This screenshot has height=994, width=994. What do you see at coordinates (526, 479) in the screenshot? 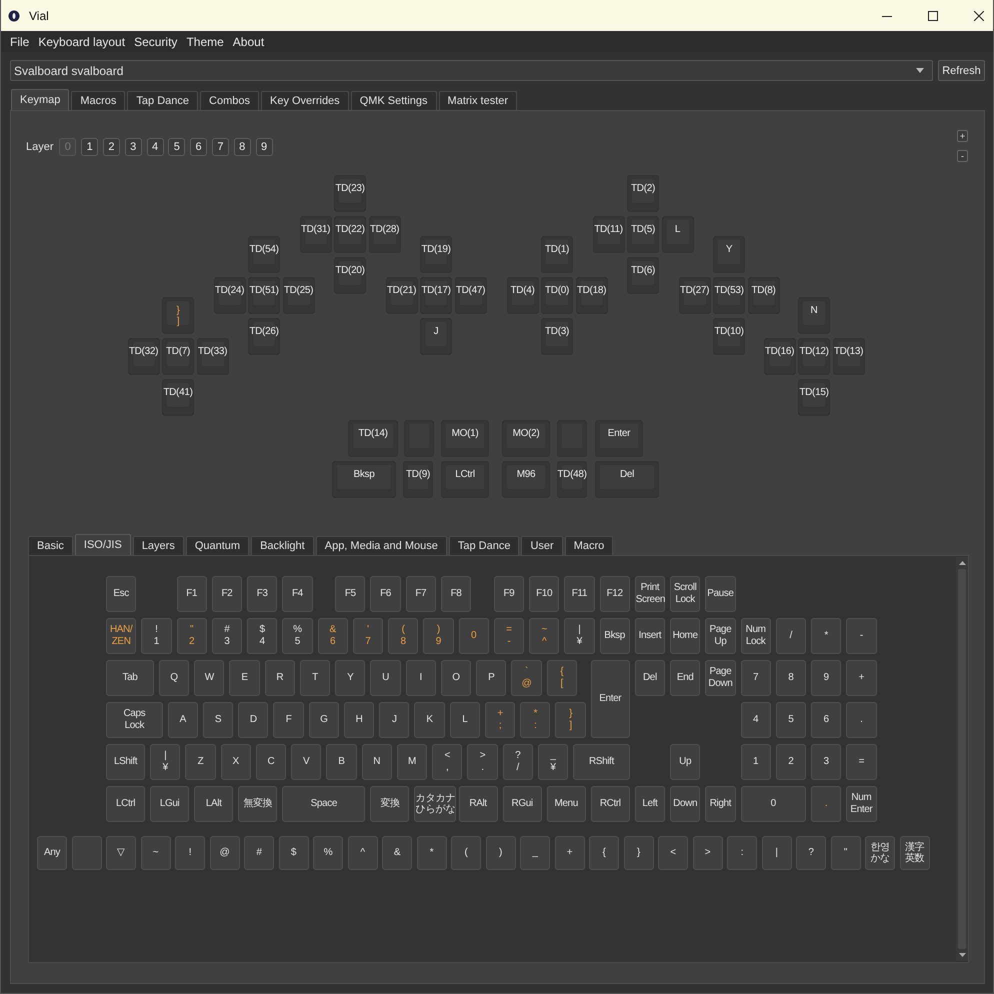
I see `key: M96` at bounding box center [526, 479].